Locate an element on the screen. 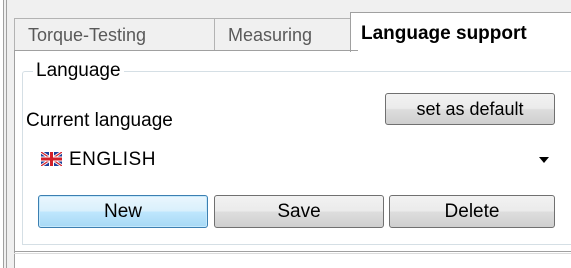 This screenshot has height=268, width=571. delete-button: Delete is located at coordinates (472, 211).